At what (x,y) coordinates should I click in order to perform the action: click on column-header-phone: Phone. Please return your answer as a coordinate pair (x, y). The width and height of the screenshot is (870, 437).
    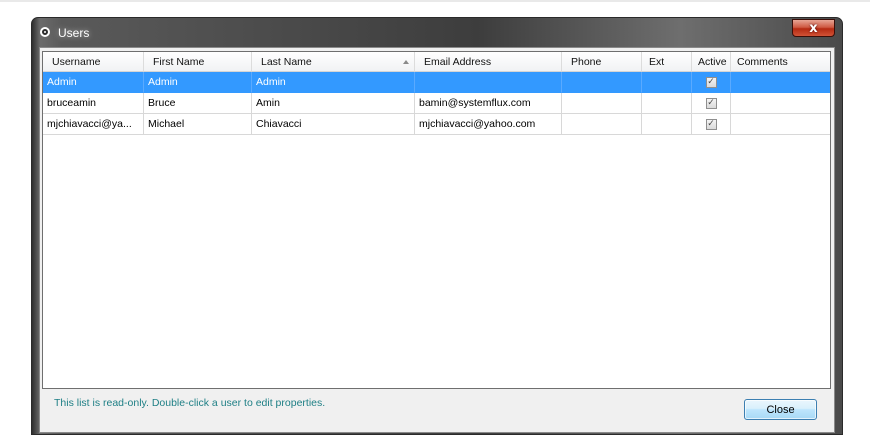
    Looking at the image, I should click on (602, 62).